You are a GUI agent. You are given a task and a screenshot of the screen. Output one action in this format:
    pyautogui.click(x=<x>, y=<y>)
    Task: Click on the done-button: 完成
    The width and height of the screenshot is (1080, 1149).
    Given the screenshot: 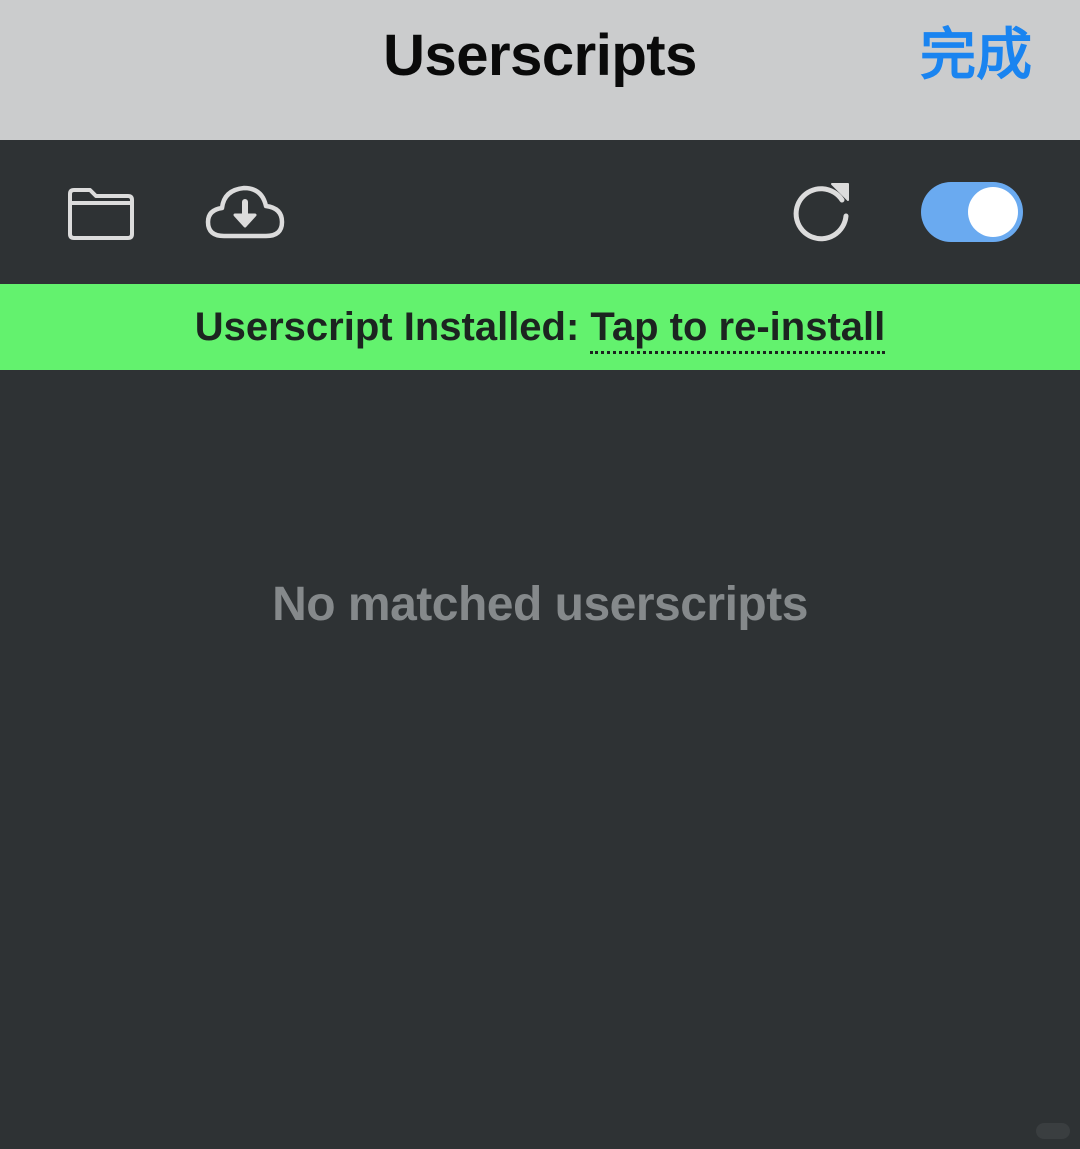 What is the action you would take?
    pyautogui.click(x=976, y=56)
    